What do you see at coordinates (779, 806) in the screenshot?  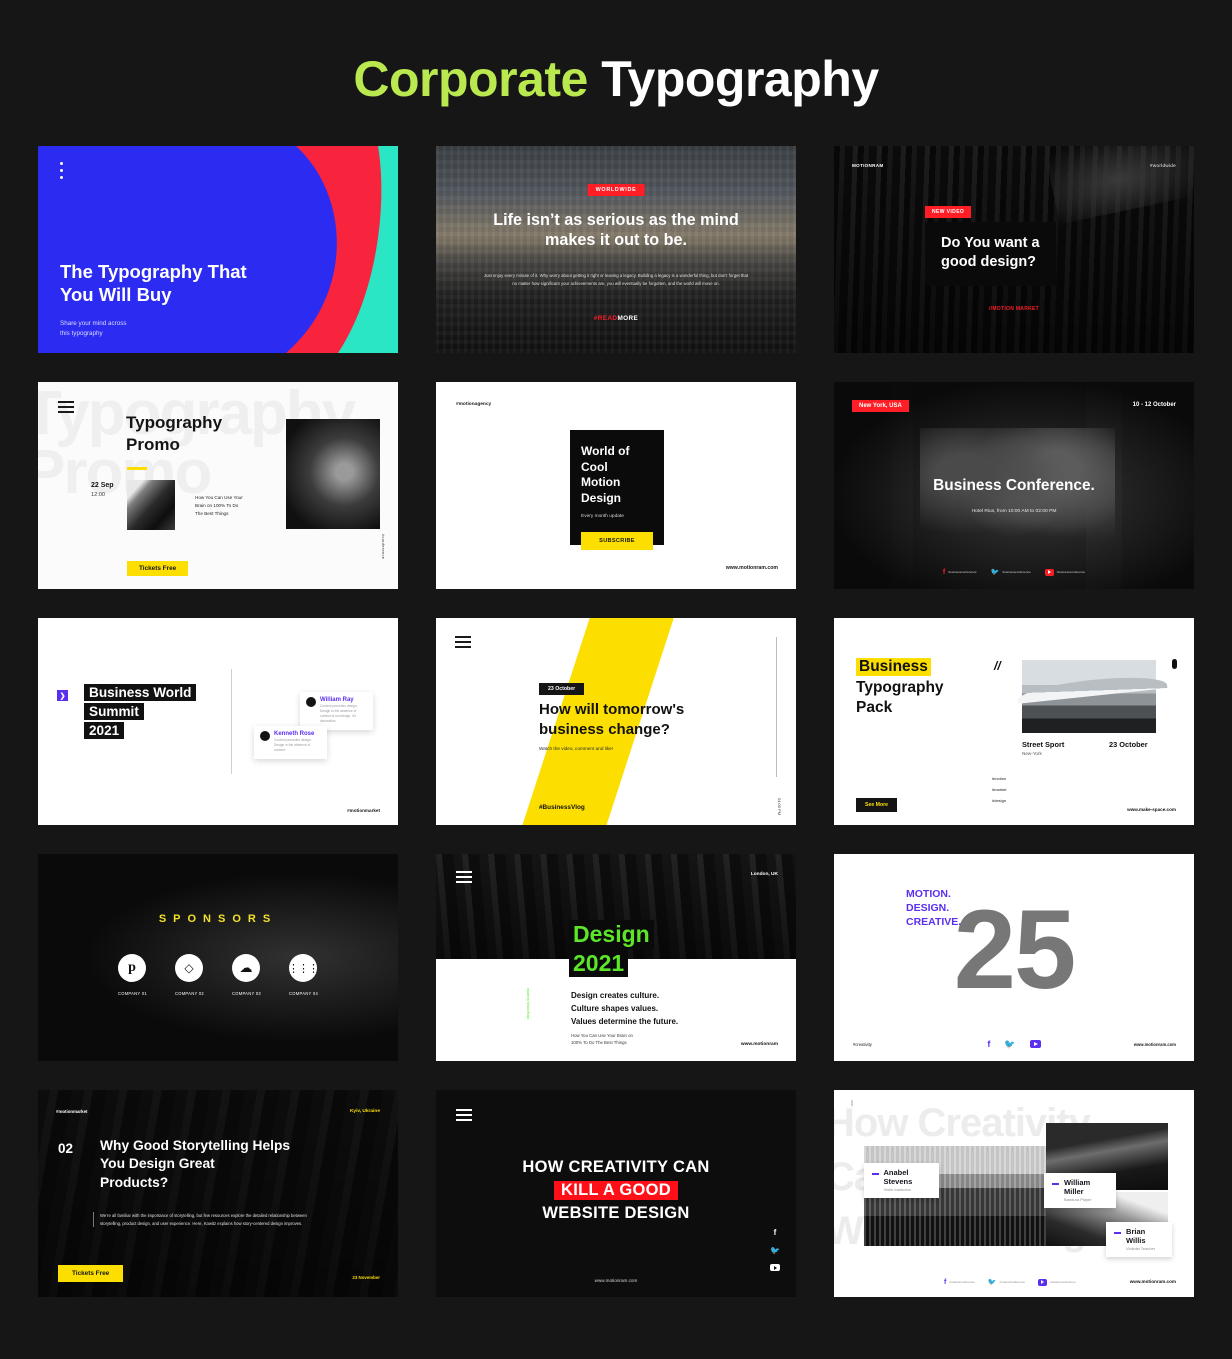 I see `side-time: 04:00 PM` at bounding box center [779, 806].